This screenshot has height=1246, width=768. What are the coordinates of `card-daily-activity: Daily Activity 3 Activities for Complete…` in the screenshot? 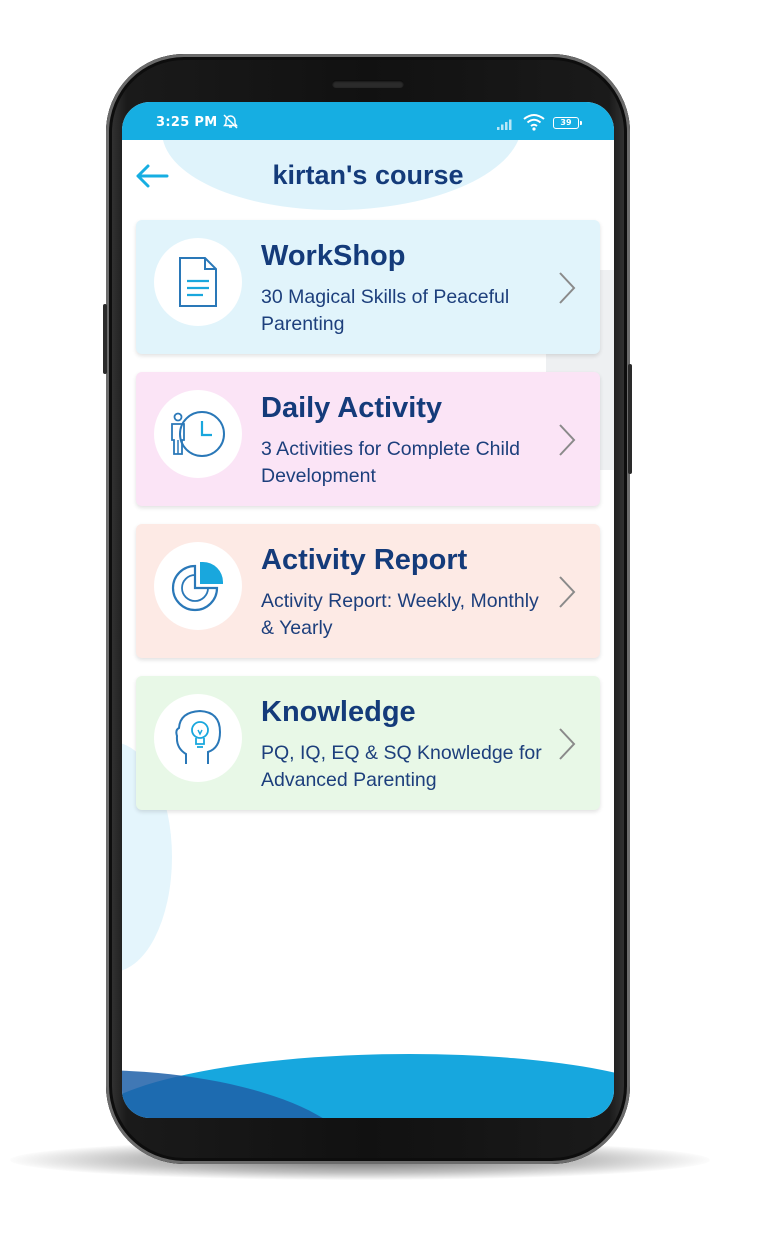 It's located at (368, 439).